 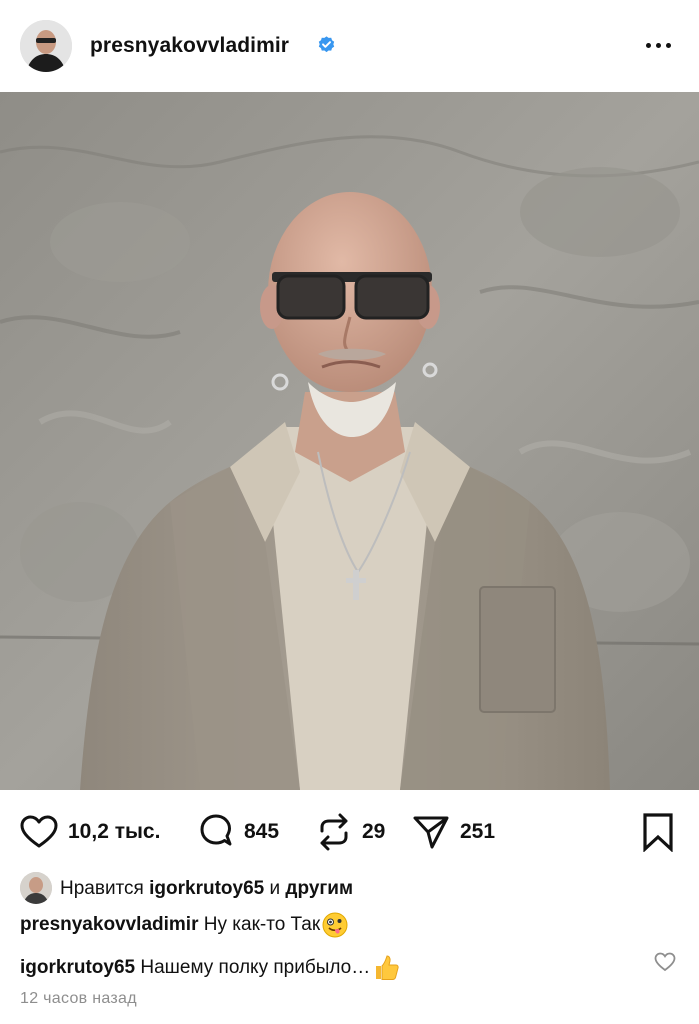 I want to click on avatar-image, so click(x=46, y=46).